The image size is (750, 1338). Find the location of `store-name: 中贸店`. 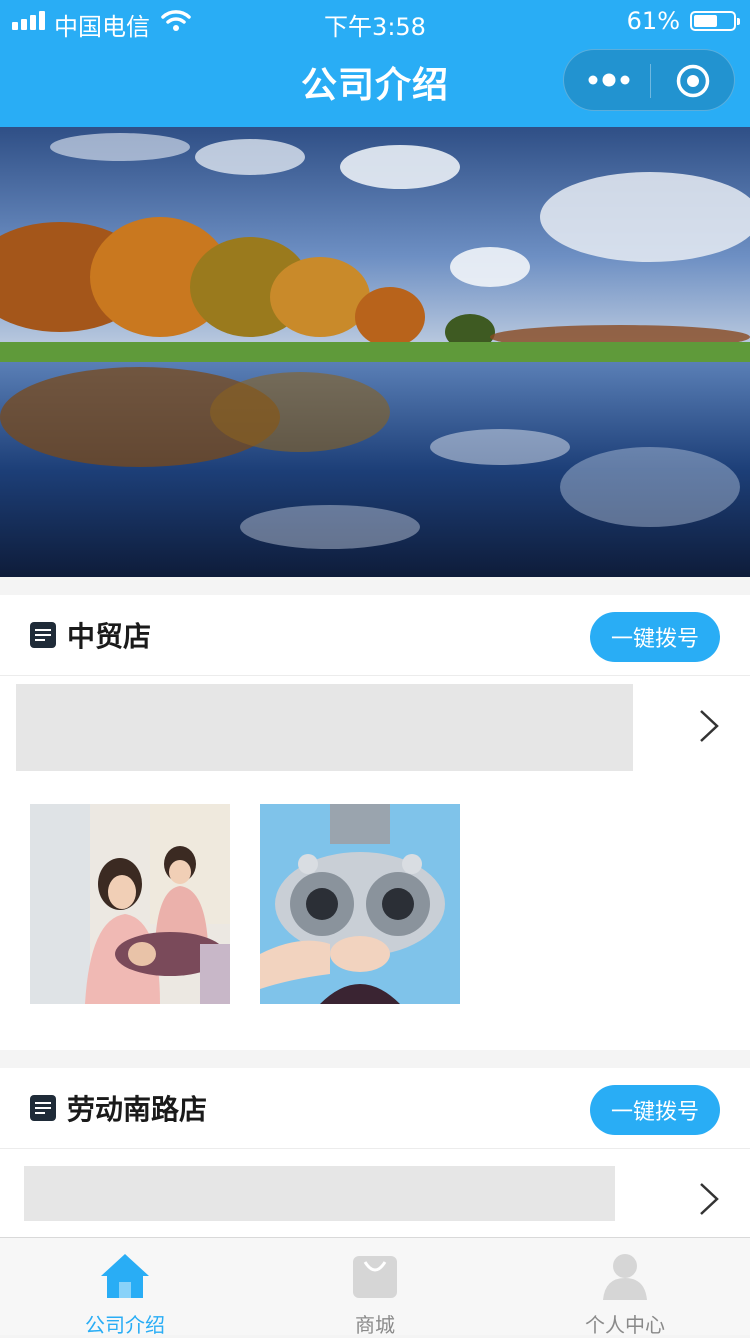

store-name: 中贸店 is located at coordinates (109, 636).